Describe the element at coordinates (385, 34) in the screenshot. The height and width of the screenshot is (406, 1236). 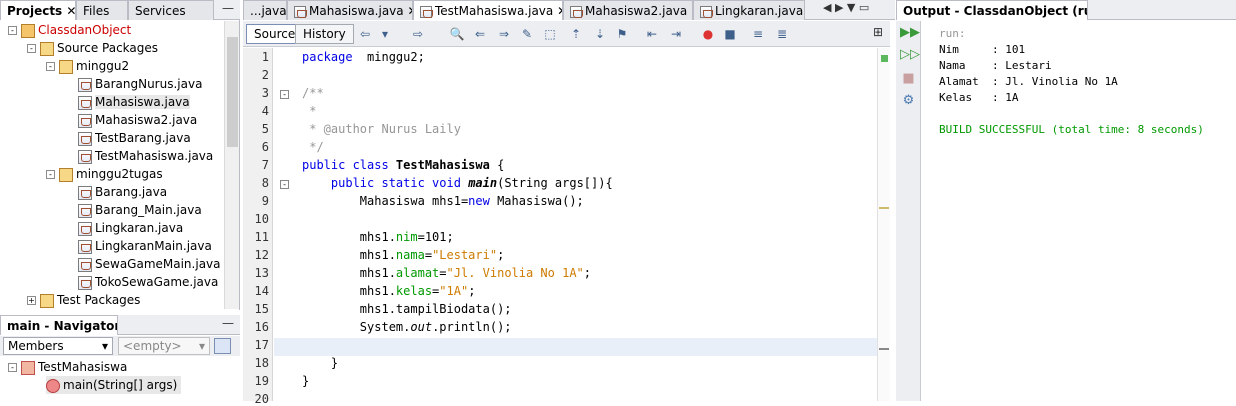
I see `forward-icon: ▾` at that location.